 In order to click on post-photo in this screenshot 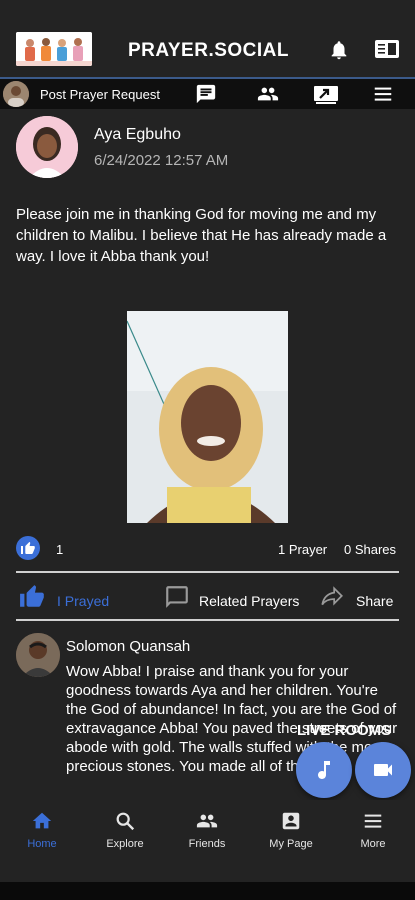, I will do `click(207, 417)`.